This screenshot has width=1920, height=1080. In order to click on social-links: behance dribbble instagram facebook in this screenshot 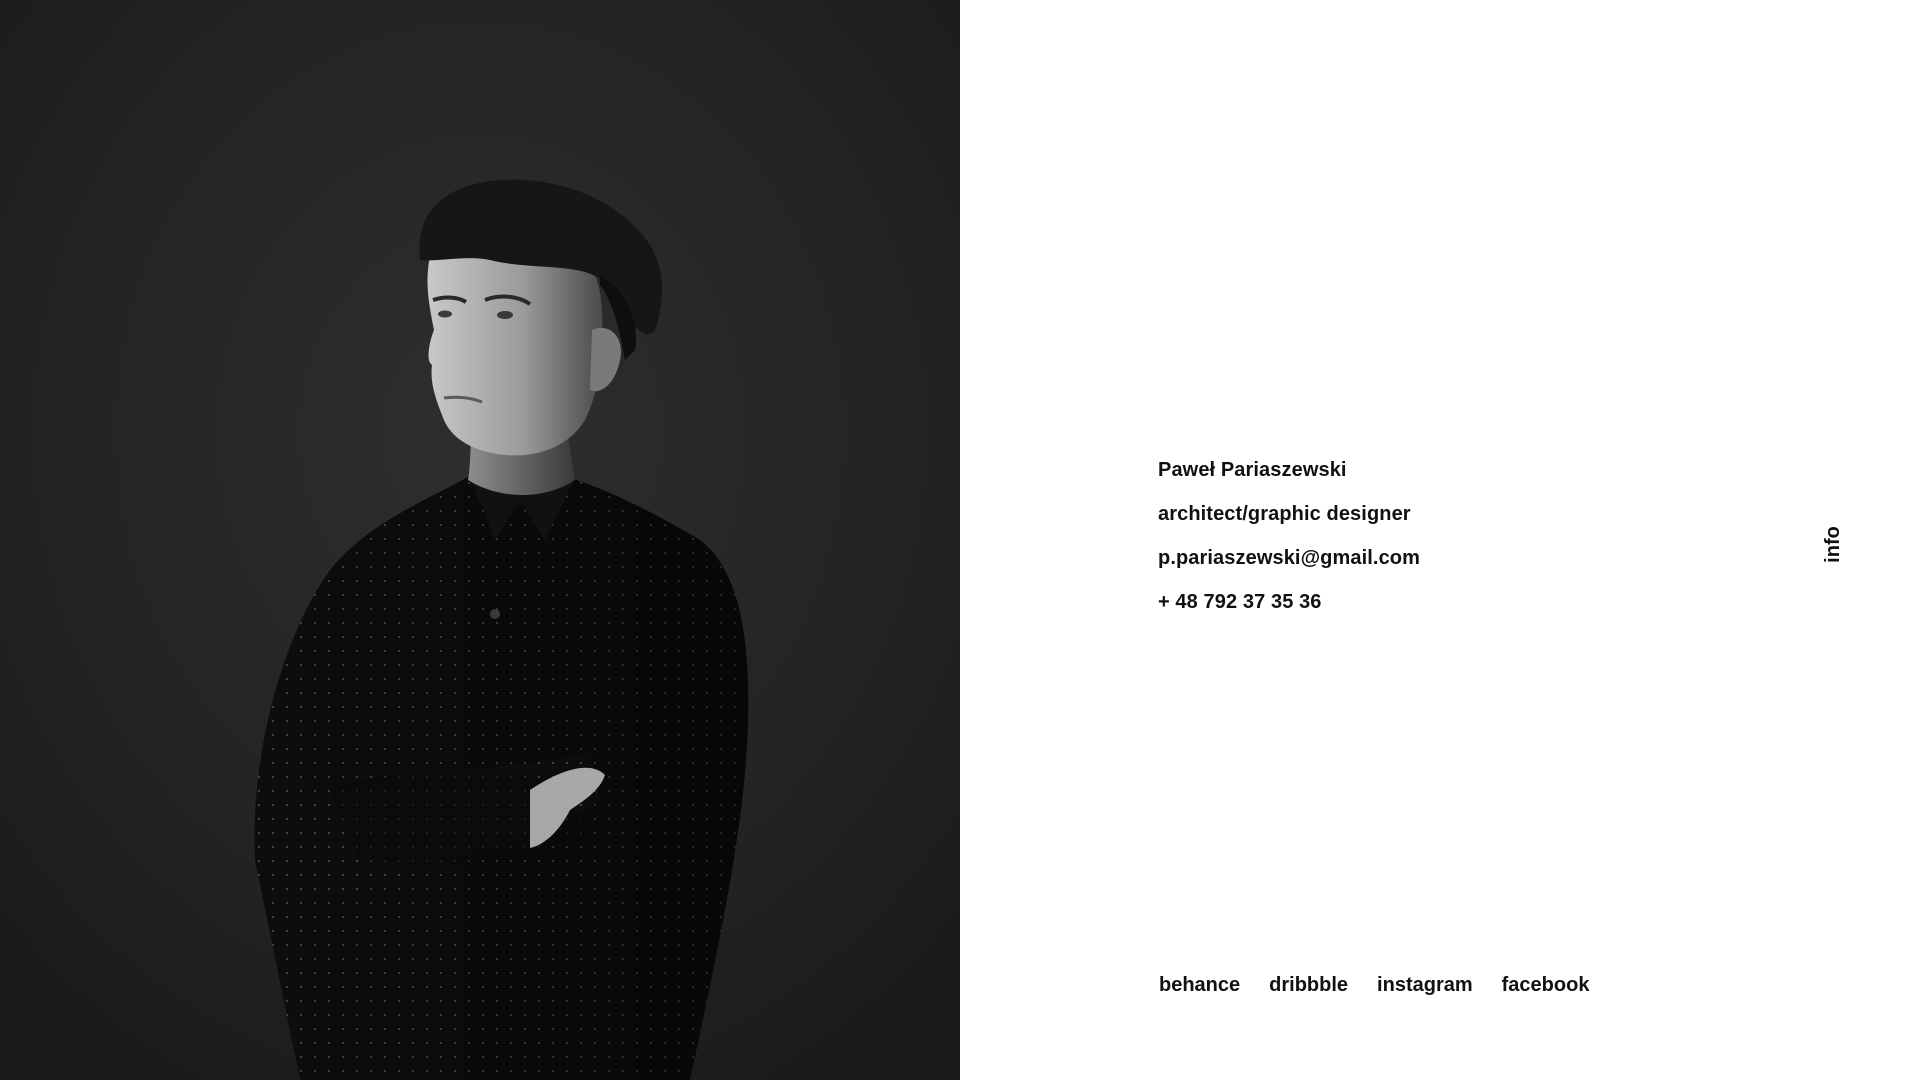, I will do `click(1374, 985)`.